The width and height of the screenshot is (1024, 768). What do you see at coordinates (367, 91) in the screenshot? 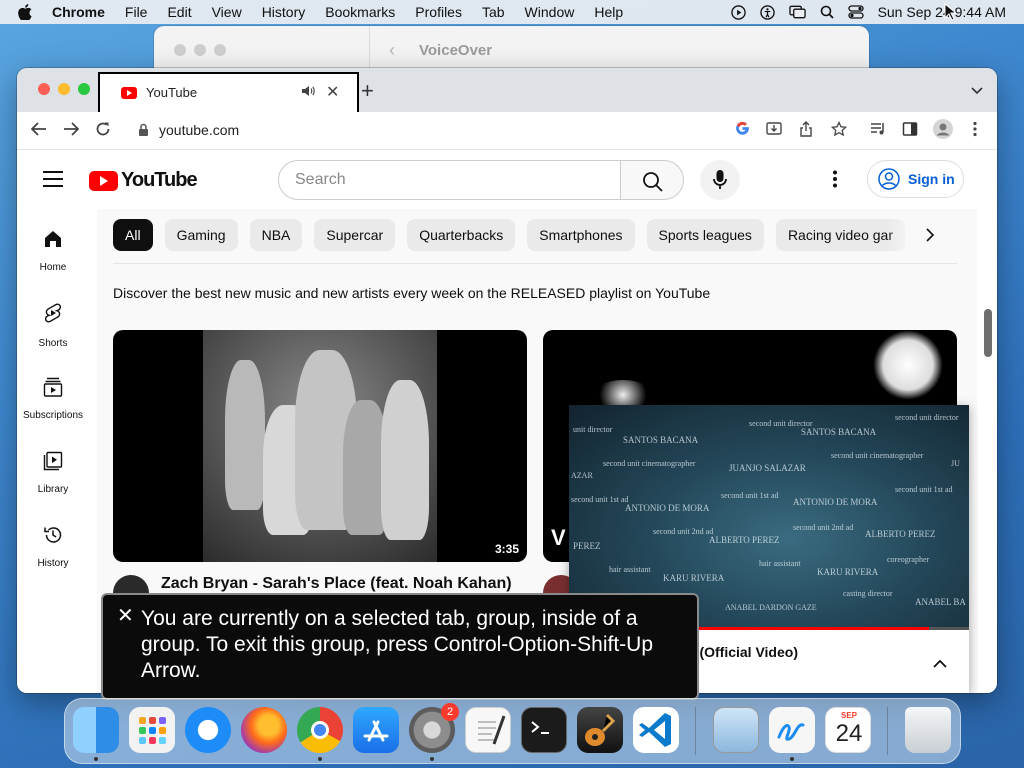
I see `new-tab-button: +` at bounding box center [367, 91].